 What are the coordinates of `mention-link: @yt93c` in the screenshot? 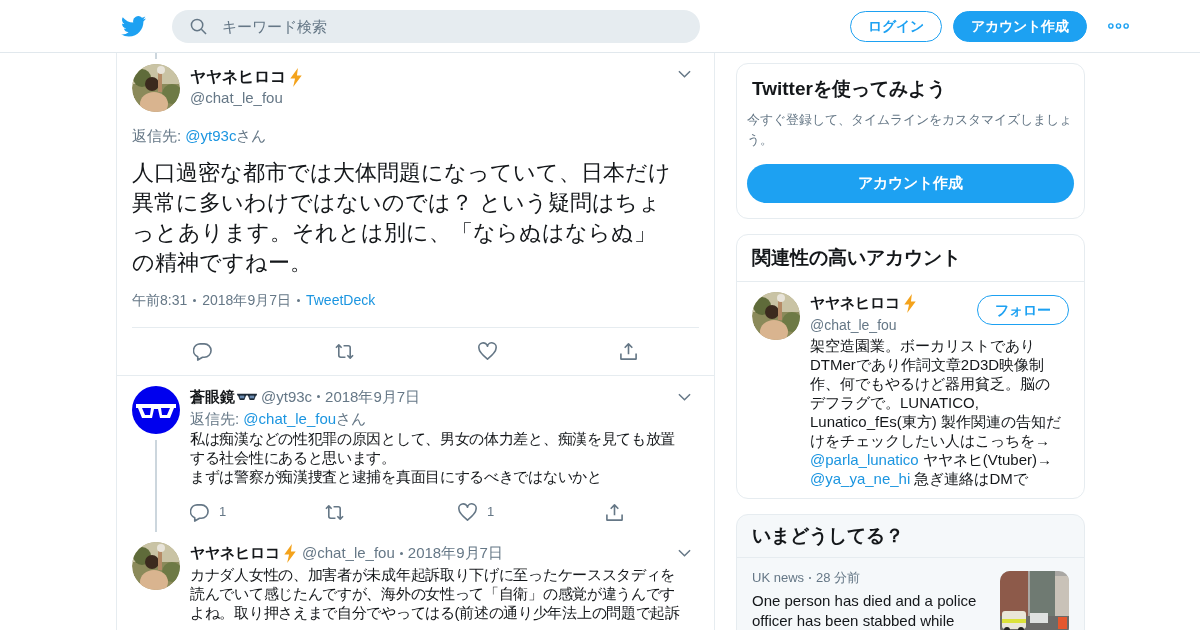 It's located at (211, 135).